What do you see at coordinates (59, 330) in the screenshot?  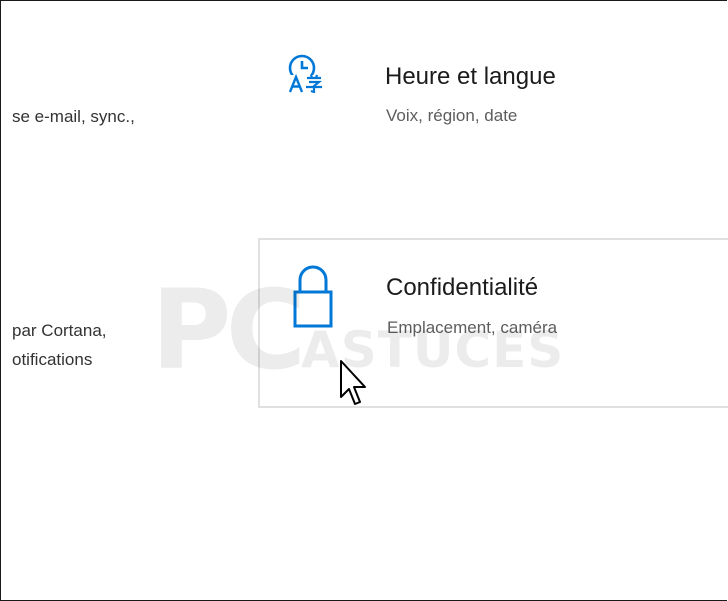 I see `left-item-cortana-desc-line1: par Cortana,` at bounding box center [59, 330].